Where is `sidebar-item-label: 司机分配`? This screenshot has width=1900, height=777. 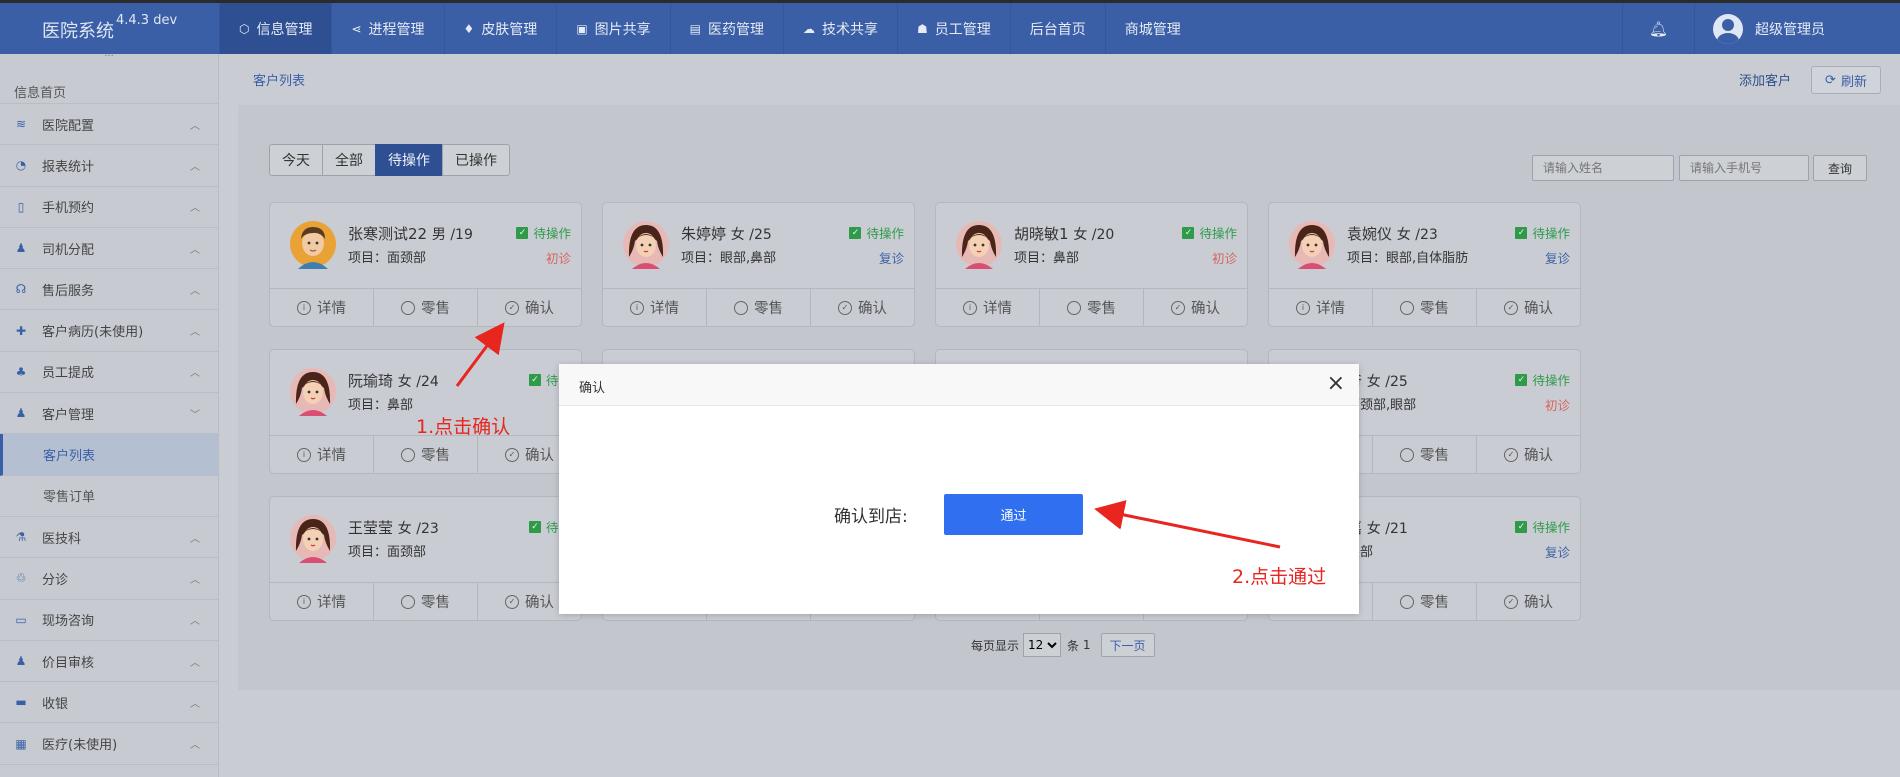
sidebar-item-label: 司机分配 is located at coordinates (68, 250).